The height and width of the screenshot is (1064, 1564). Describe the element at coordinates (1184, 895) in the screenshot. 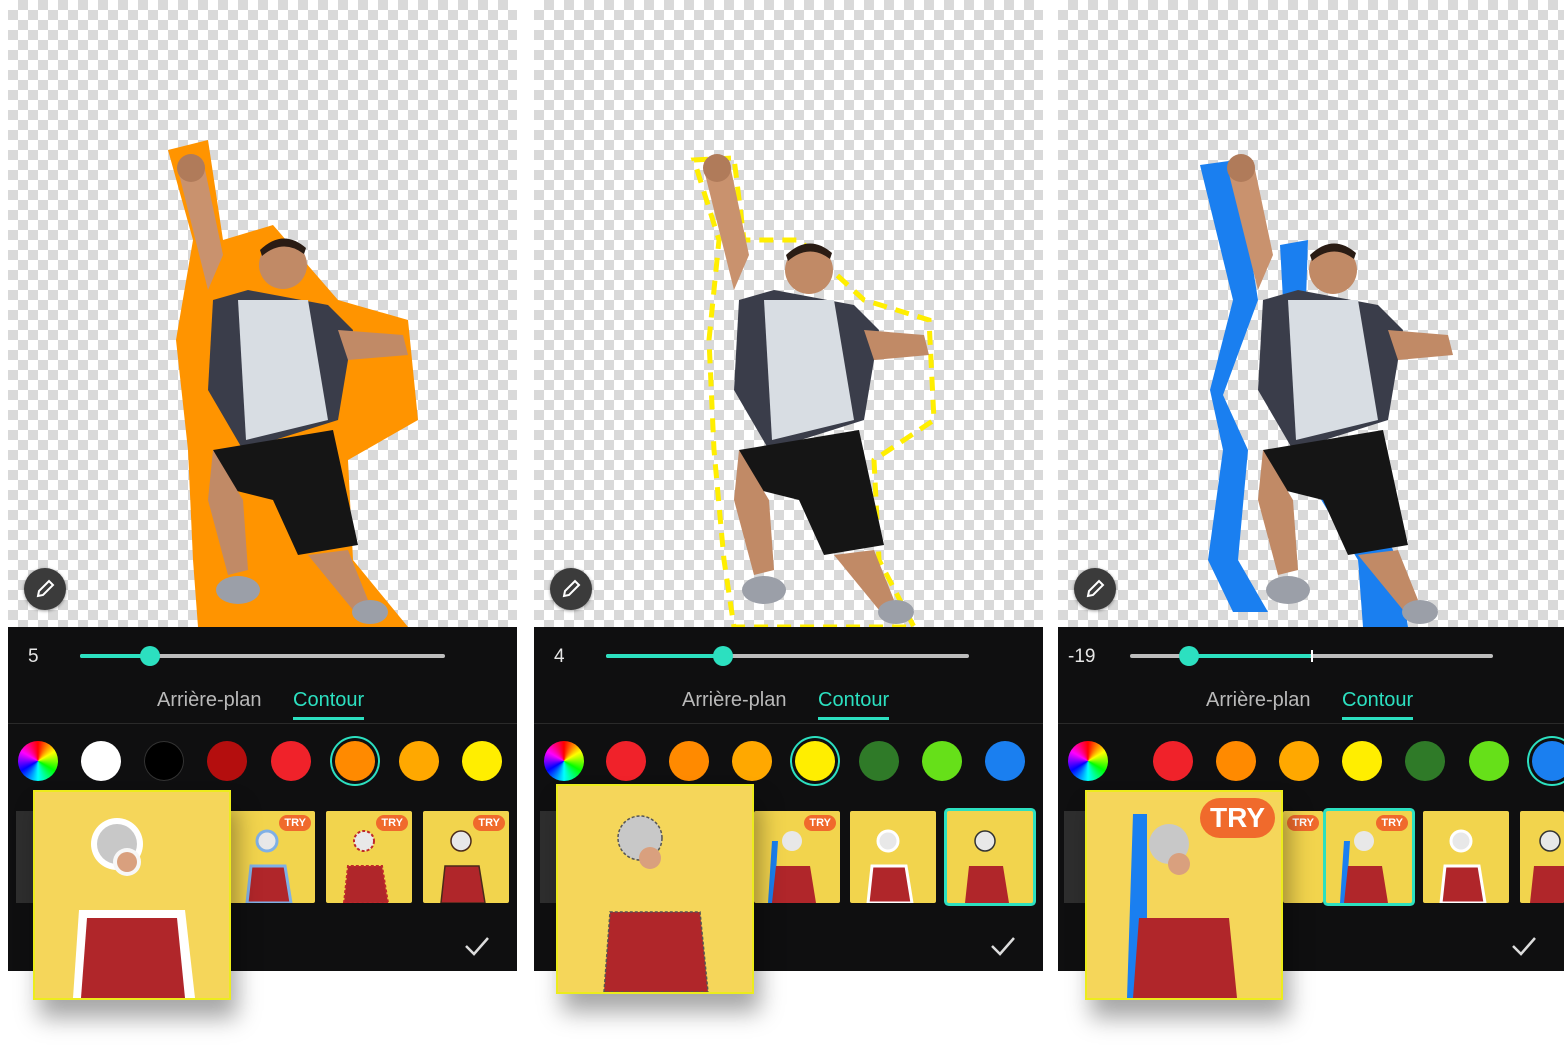

I see `style-preview: TRY` at that location.